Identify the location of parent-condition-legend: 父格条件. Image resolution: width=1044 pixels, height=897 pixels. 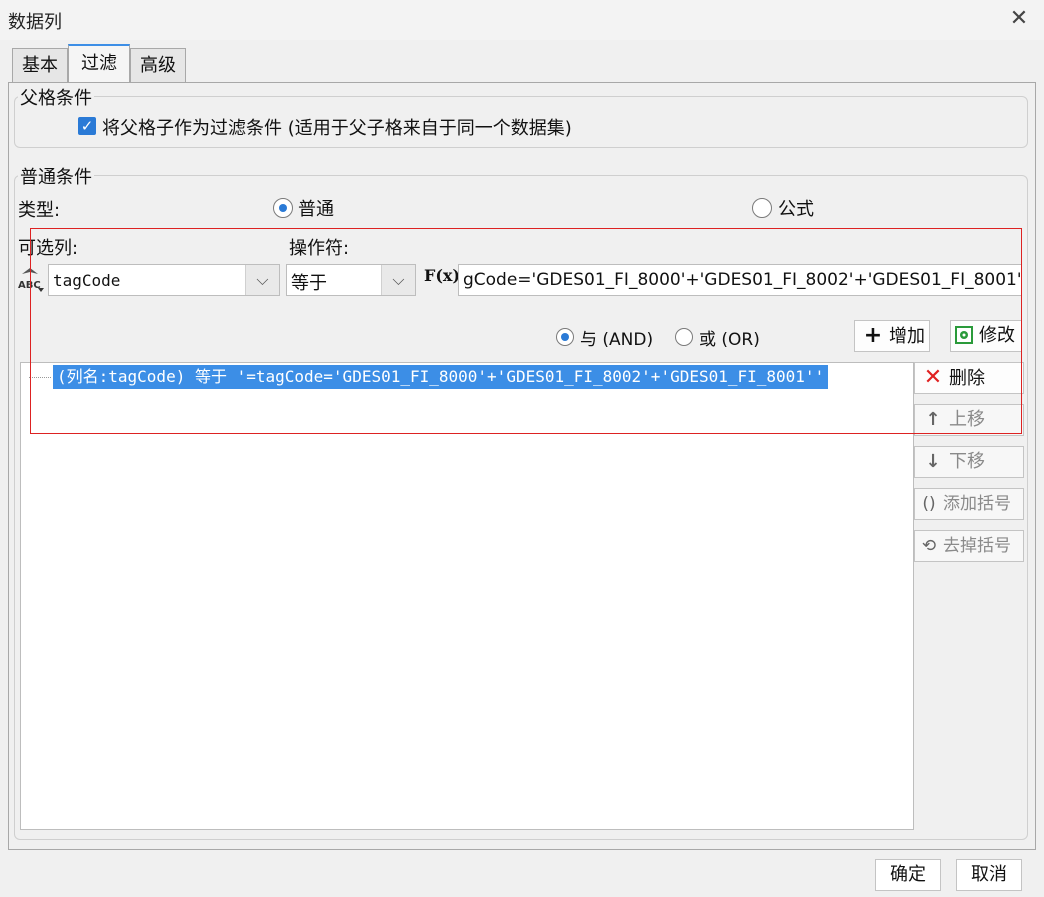
(56, 97).